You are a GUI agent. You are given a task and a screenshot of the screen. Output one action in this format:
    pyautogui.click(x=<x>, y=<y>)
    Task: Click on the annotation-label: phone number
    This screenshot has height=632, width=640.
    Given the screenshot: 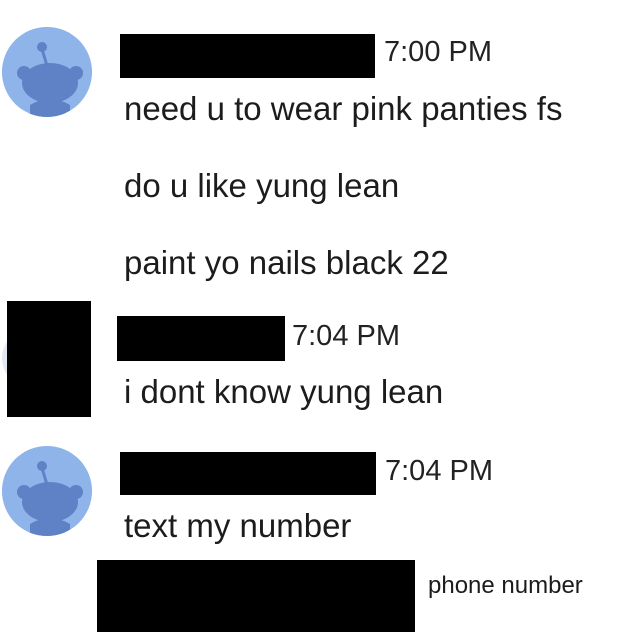 What is the action you would take?
    pyautogui.click(x=505, y=585)
    